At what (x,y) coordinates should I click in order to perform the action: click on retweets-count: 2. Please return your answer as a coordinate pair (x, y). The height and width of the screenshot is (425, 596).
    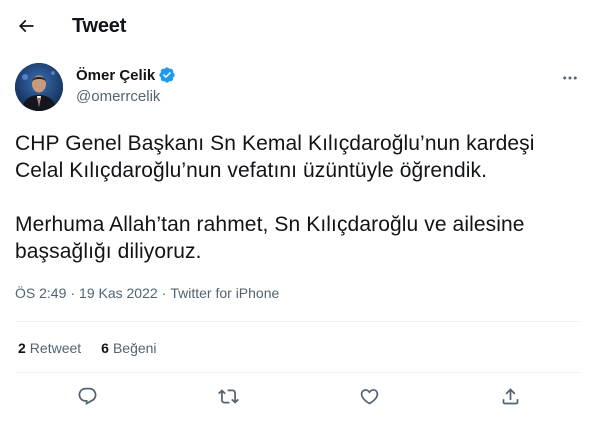
    Looking at the image, I should click on (22, 348).